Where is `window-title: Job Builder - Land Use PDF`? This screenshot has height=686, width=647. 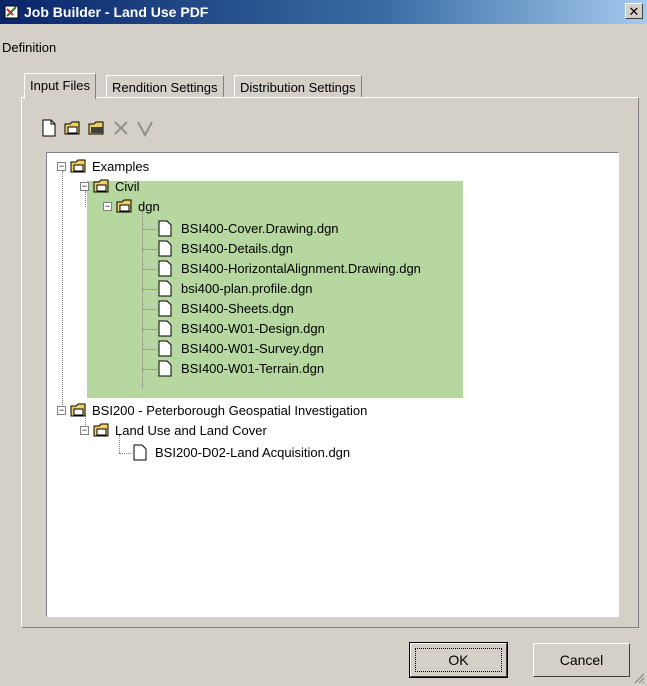 window-title: Job Builder - Land Use PDF is located at coordinates (116, 12).